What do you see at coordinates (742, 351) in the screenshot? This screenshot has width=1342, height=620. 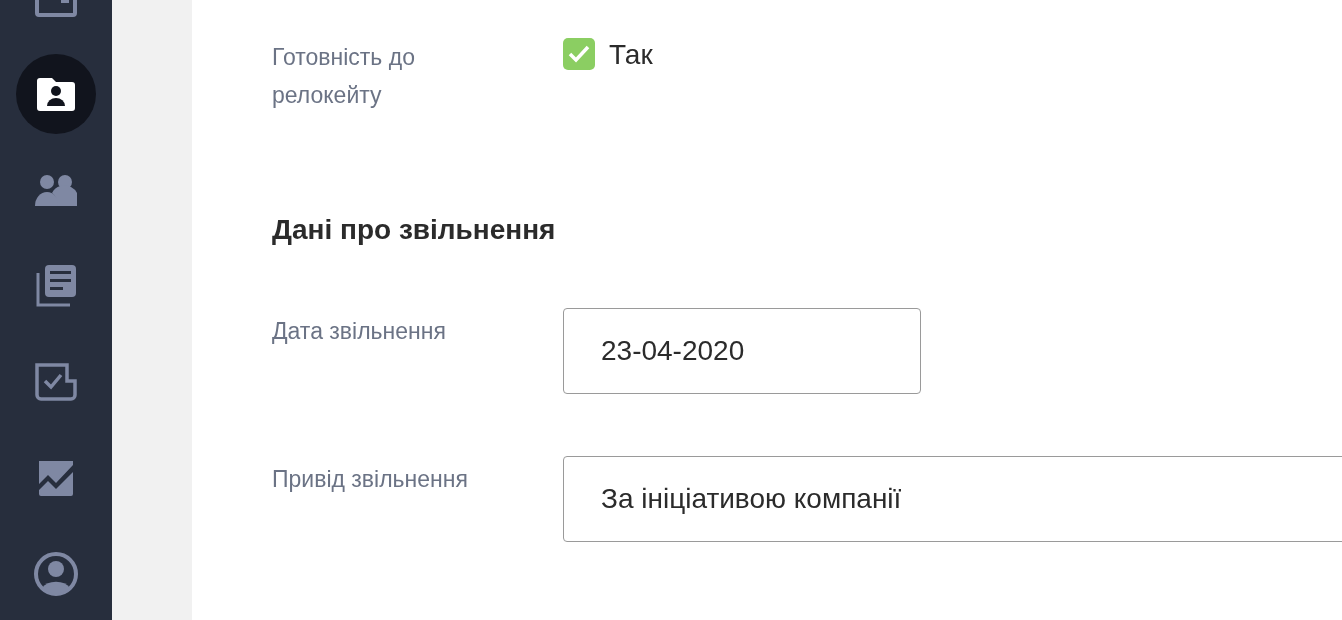 I see `date-field: 23-04-2020` at bounding box center [742, 351].